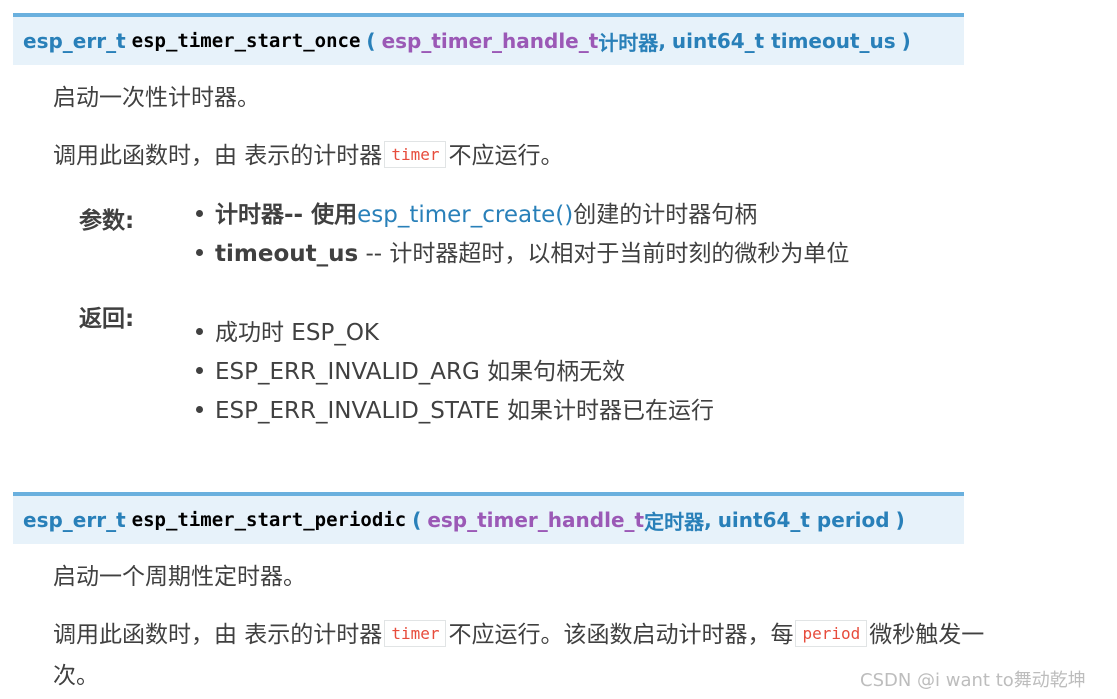 The height and width of the screenshot is (699, 1117). I want to click on param-item-link: esp_timer_create(), so click(465, 215).